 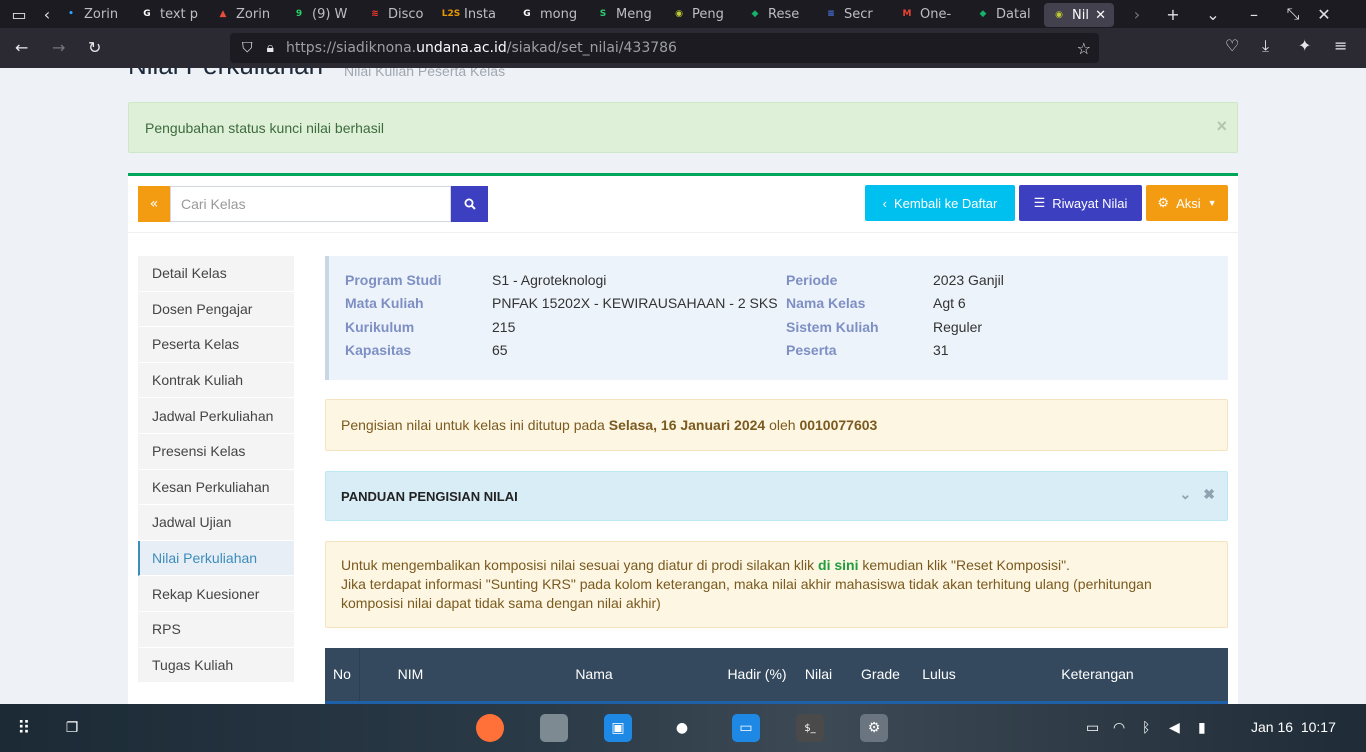 I want to click on sidebar-item: Nilai Perkuliahan, so click(x=216, y=558).